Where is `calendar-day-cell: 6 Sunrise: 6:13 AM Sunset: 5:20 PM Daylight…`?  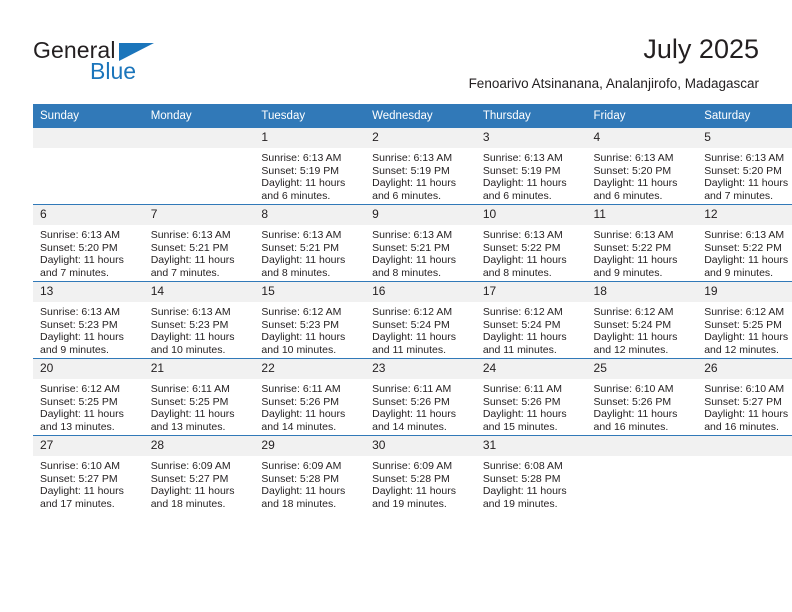
calendar-day-cell: 6 Sunrise: 6:13 AM Sunset: 5:20 PM Daylight… is located at coordinates (88, 243).